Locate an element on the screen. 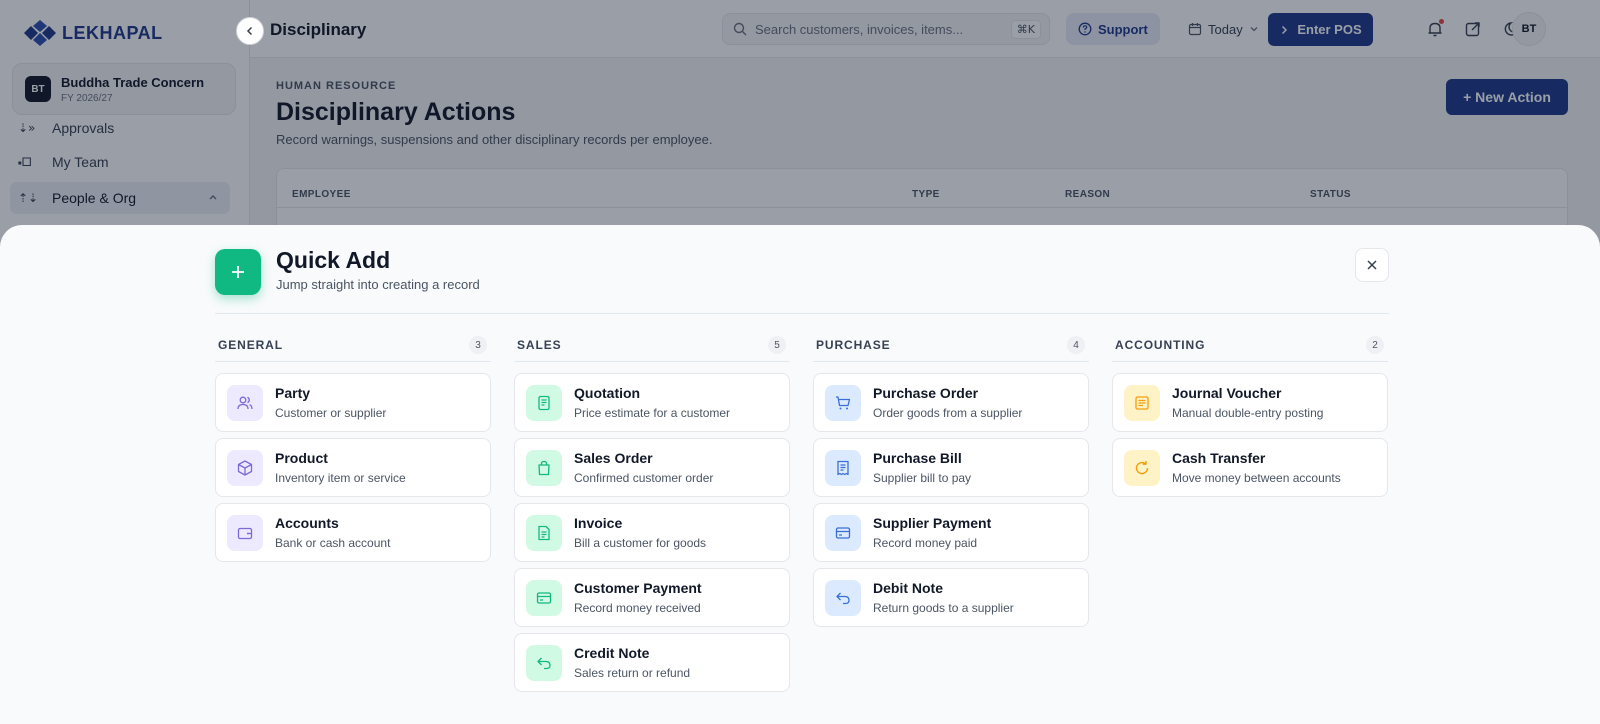  card-title: Cash Transfer is located at coordinates (1219, 458).